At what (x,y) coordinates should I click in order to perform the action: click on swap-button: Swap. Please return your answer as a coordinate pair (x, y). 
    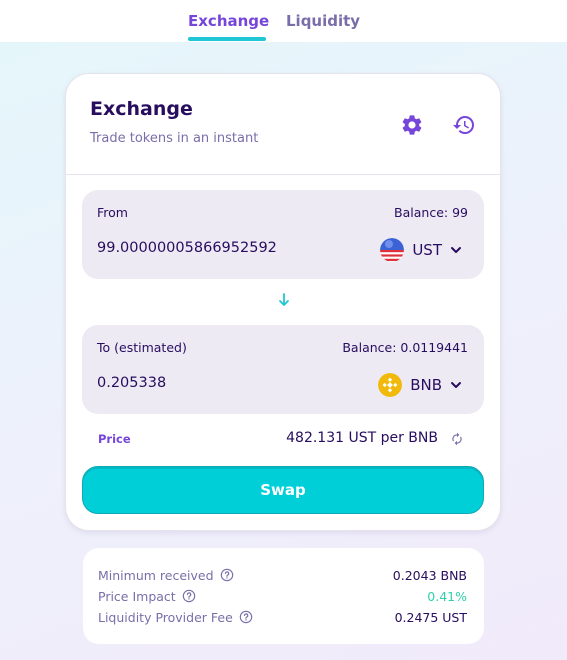
    Looking at the image, I should click on (283, 490).